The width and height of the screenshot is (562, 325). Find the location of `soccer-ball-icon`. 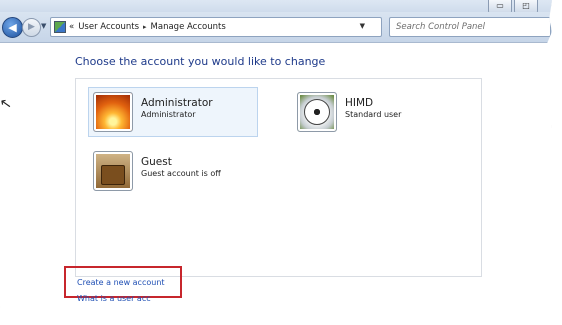

soccer-ball-icon is located at coordinates (317, 112).